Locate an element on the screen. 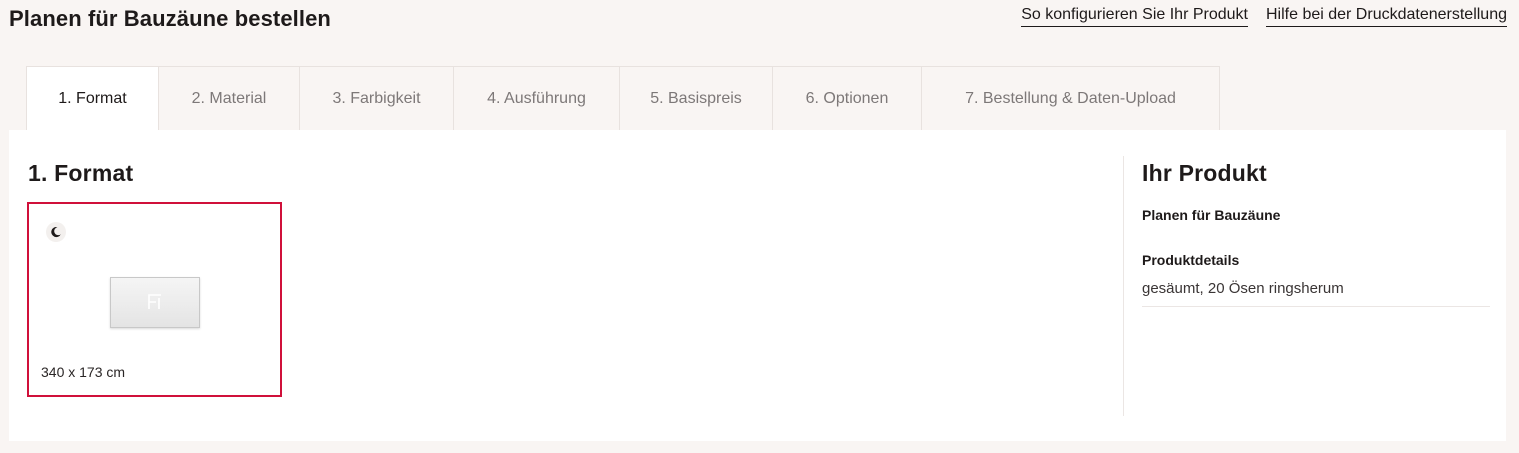 Image resolution: width=1519 pixels, height=453 pixels. moon-icon is located at coordinates (56, 232).